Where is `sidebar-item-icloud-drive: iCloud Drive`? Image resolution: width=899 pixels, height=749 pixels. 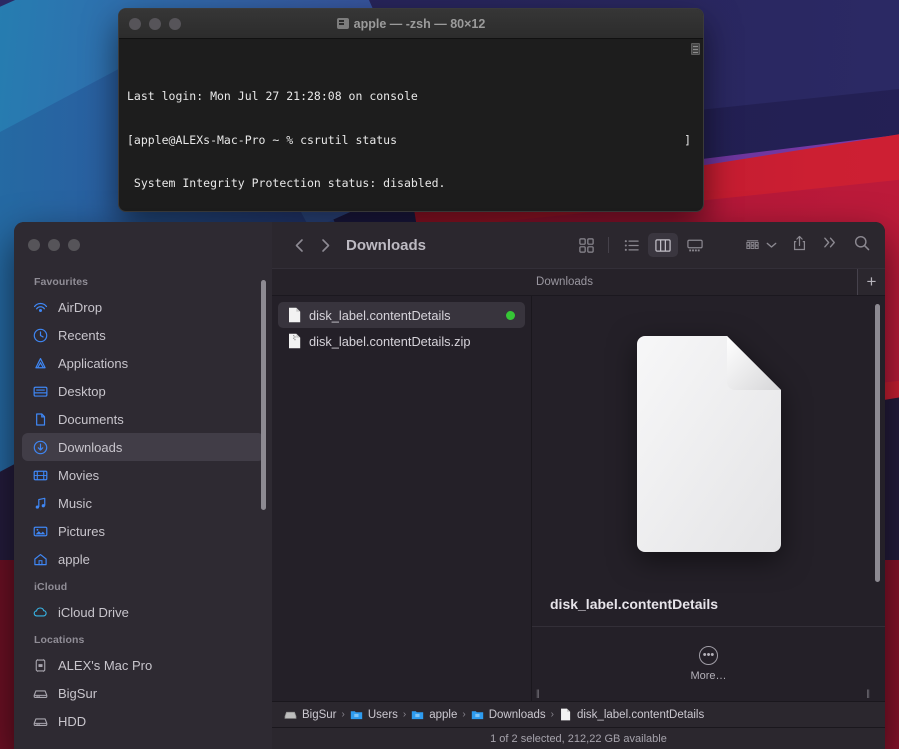 sidebar-item-icloud-drive: iCloud Drive is located at coordinates (143, 612).